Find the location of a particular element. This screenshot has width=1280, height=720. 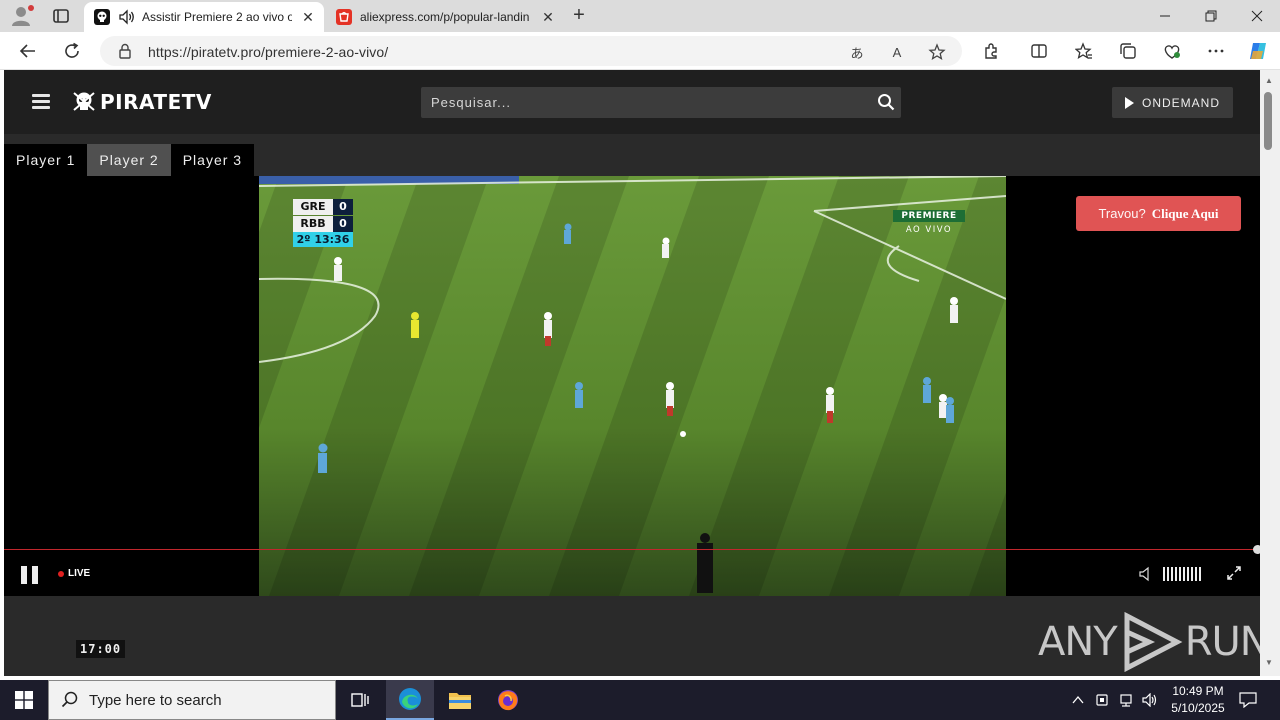

tab-title: Assistir Premiere 2 ao vivo o is located at coordinates (217, 17).